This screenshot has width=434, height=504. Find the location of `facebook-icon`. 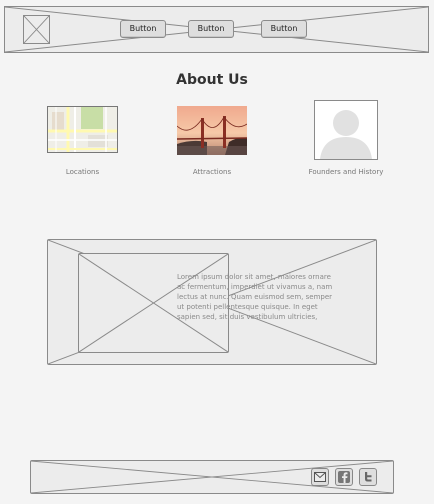

facebook-icon is located at coordinates (344, 477).